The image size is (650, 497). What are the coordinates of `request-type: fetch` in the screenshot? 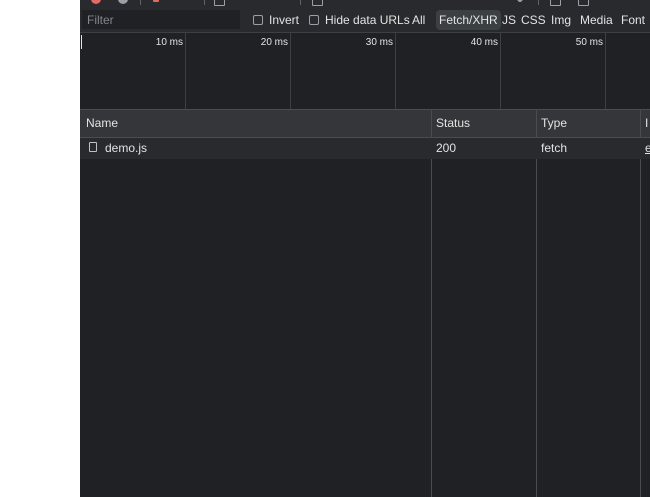 It's located at (554, 148).